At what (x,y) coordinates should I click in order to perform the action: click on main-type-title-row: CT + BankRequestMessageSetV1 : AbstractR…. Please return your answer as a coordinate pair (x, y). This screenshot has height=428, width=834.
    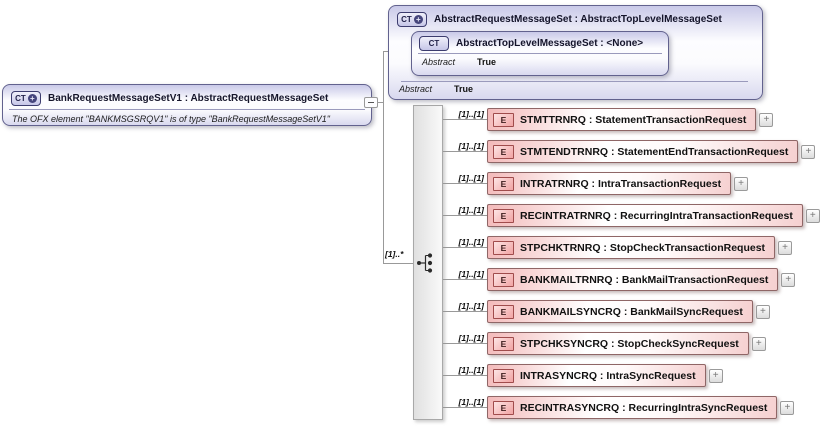
    Looking at the image, I should click on (187, 97).